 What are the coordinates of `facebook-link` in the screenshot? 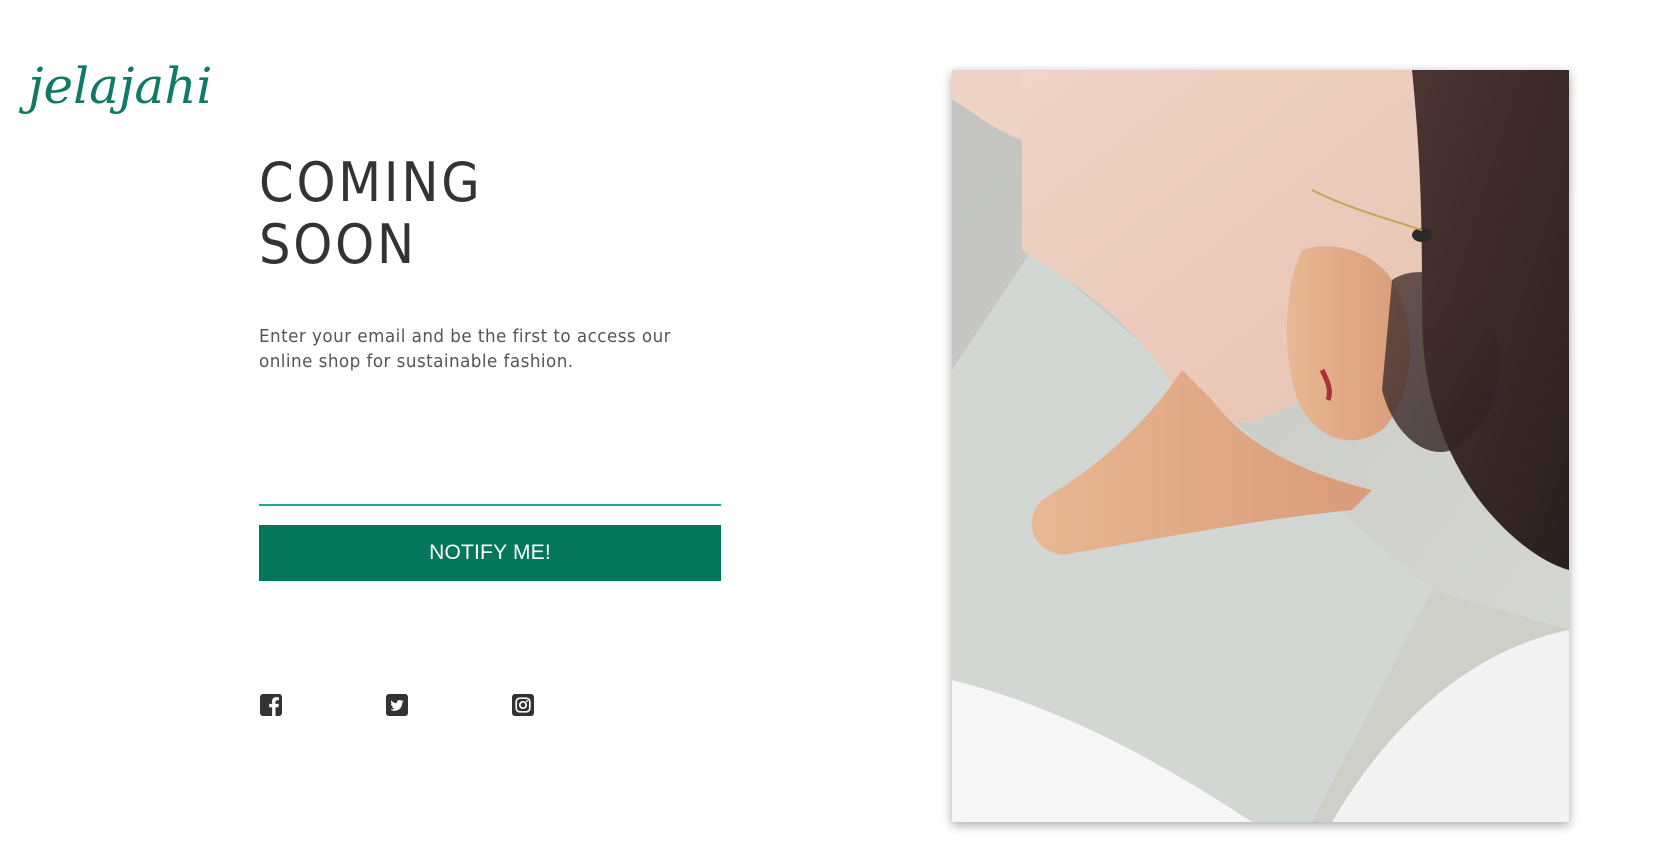 It's located at (271, 705).